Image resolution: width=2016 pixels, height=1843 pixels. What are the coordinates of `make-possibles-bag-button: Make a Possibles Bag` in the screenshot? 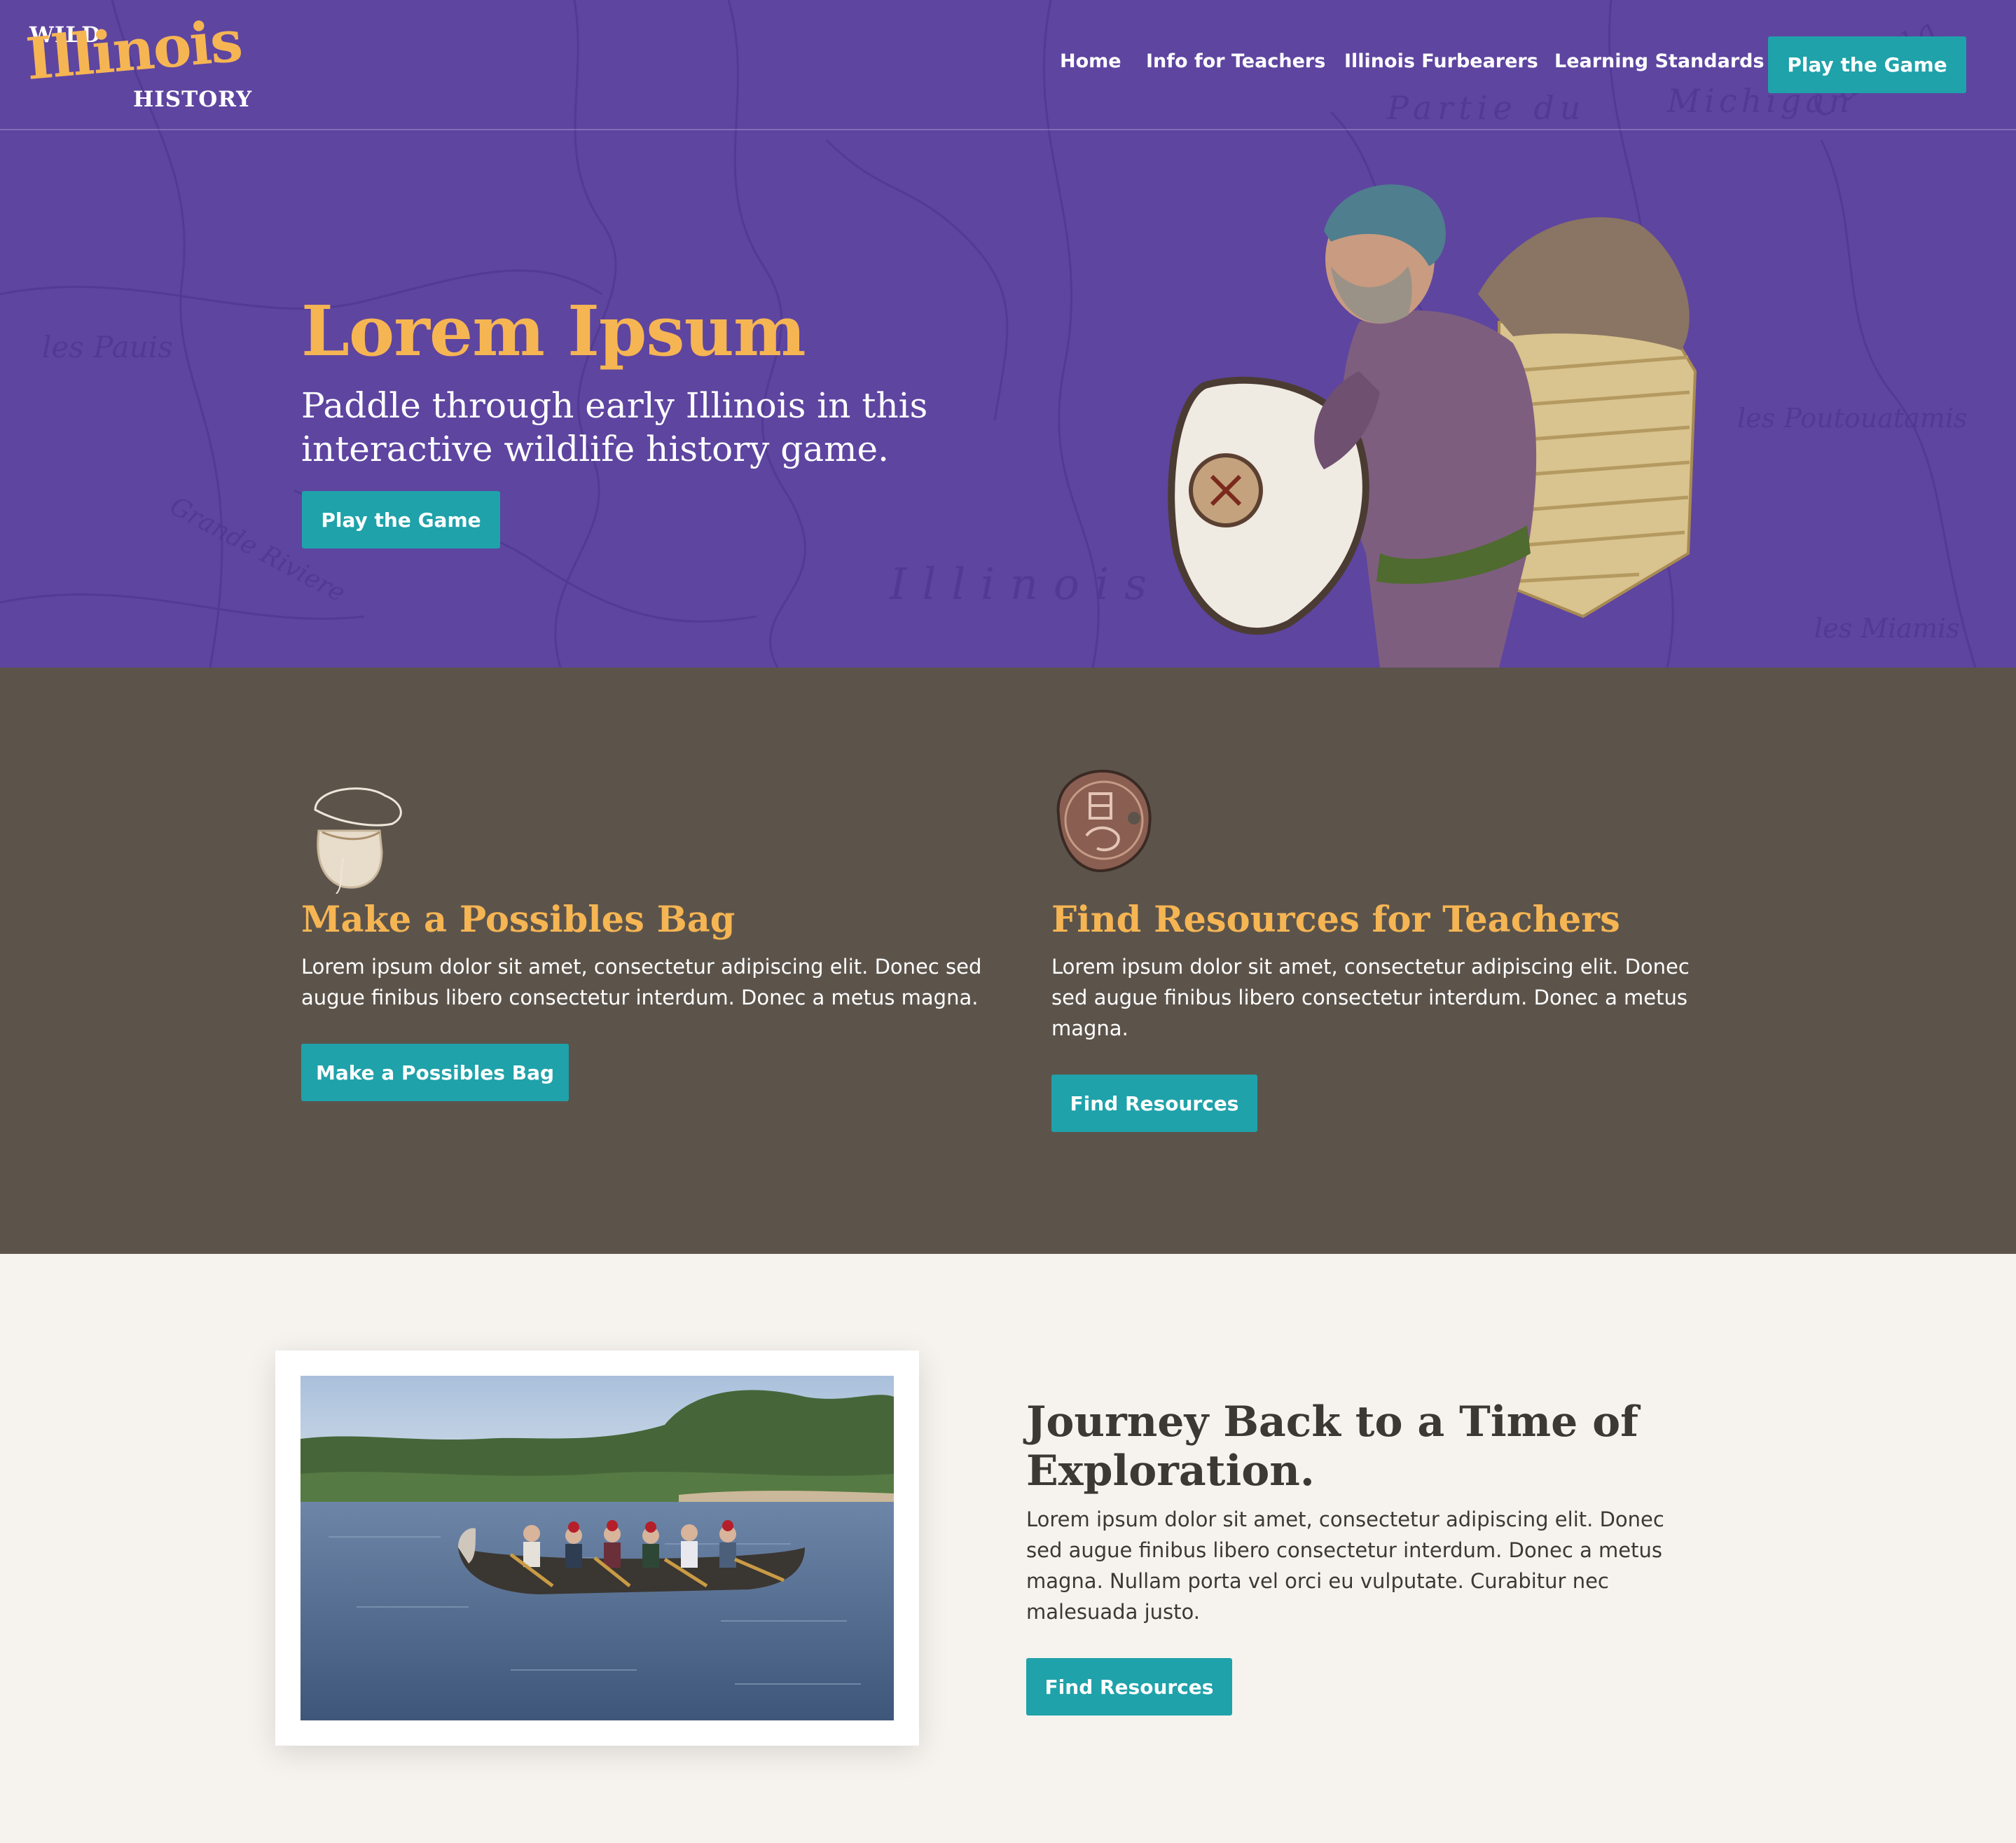 It's located at (435, 1072).